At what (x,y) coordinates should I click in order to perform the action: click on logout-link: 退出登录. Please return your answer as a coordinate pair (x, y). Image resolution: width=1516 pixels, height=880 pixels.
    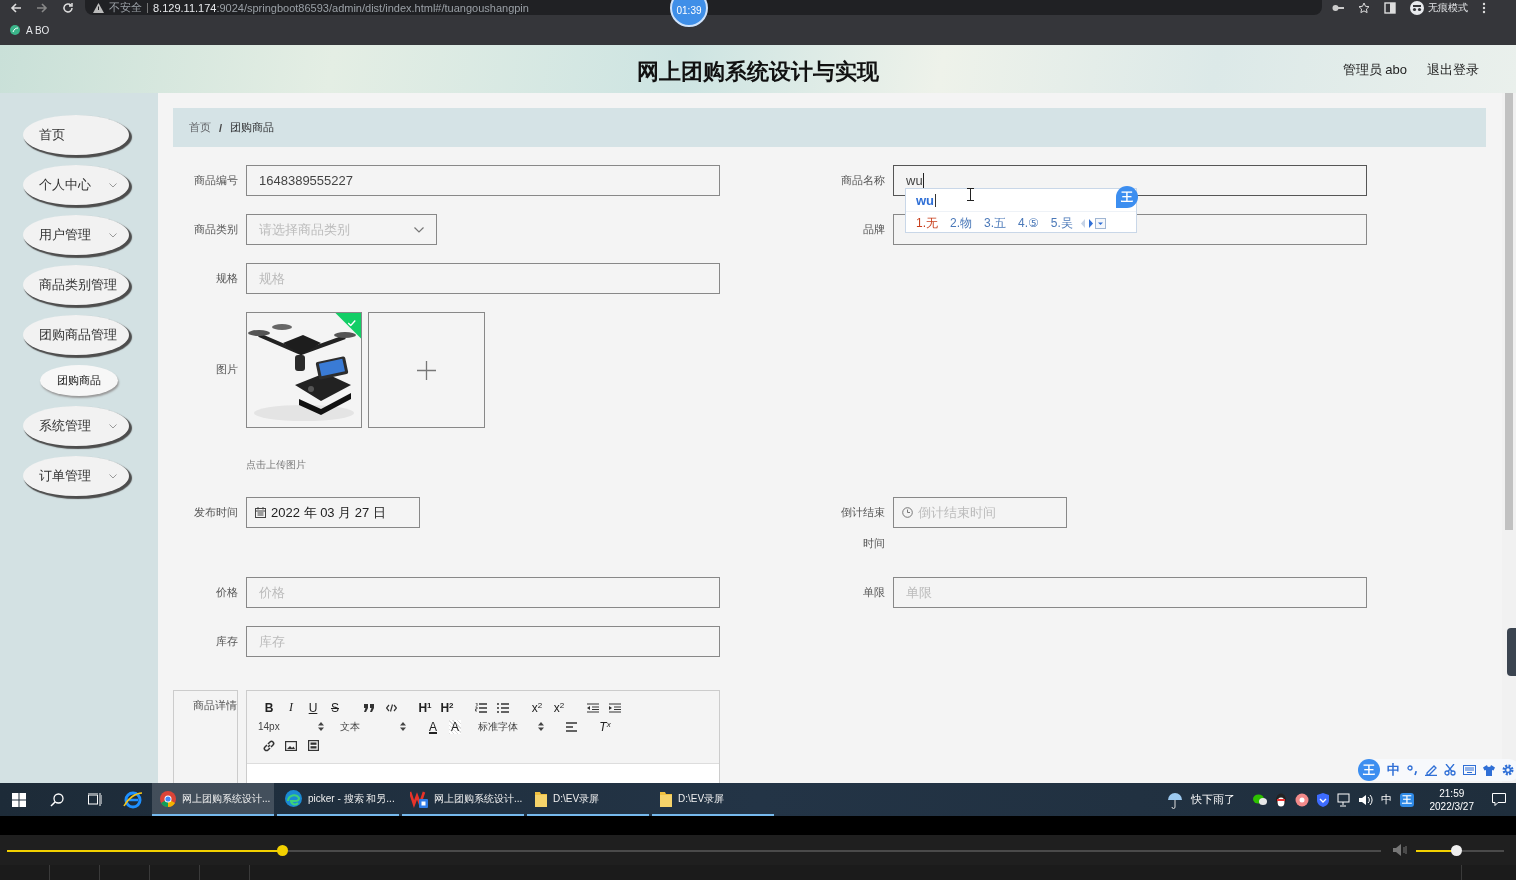
    Looking at the image, I should click on (1453, 70).